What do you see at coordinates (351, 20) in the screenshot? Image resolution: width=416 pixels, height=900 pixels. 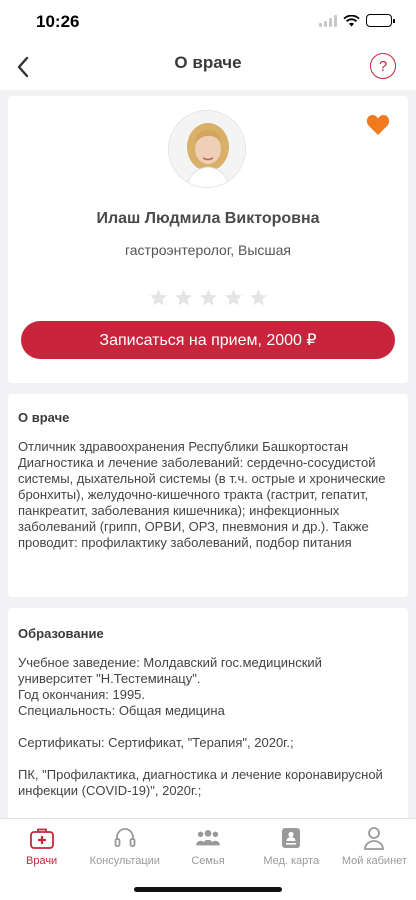 I see `wifi-icon` at bounding box center [351, 20].